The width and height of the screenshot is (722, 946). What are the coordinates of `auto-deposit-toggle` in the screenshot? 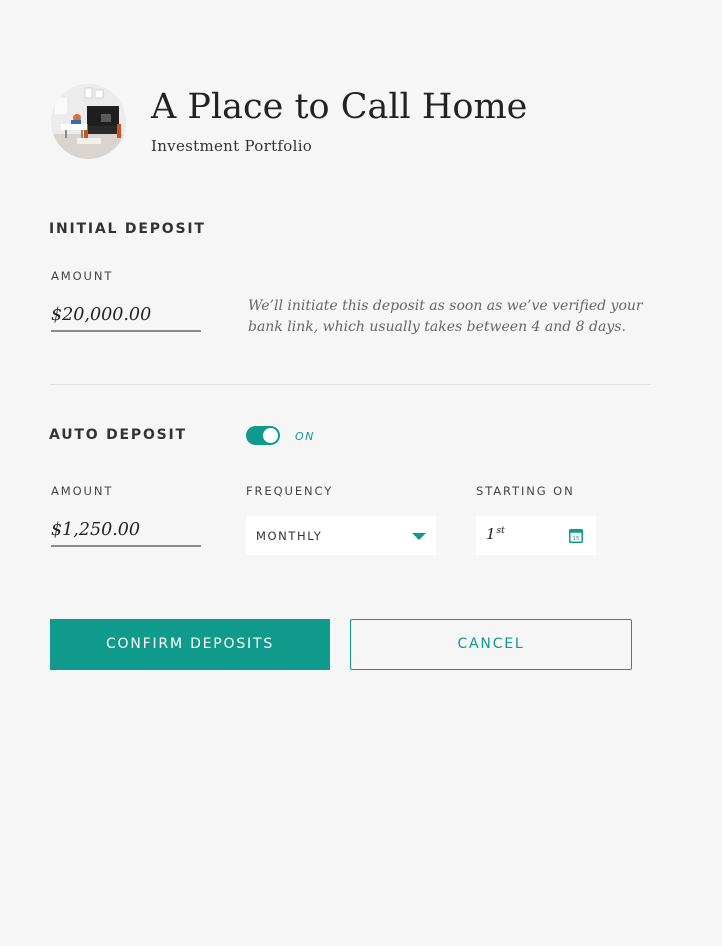 It's located at (263, 435).